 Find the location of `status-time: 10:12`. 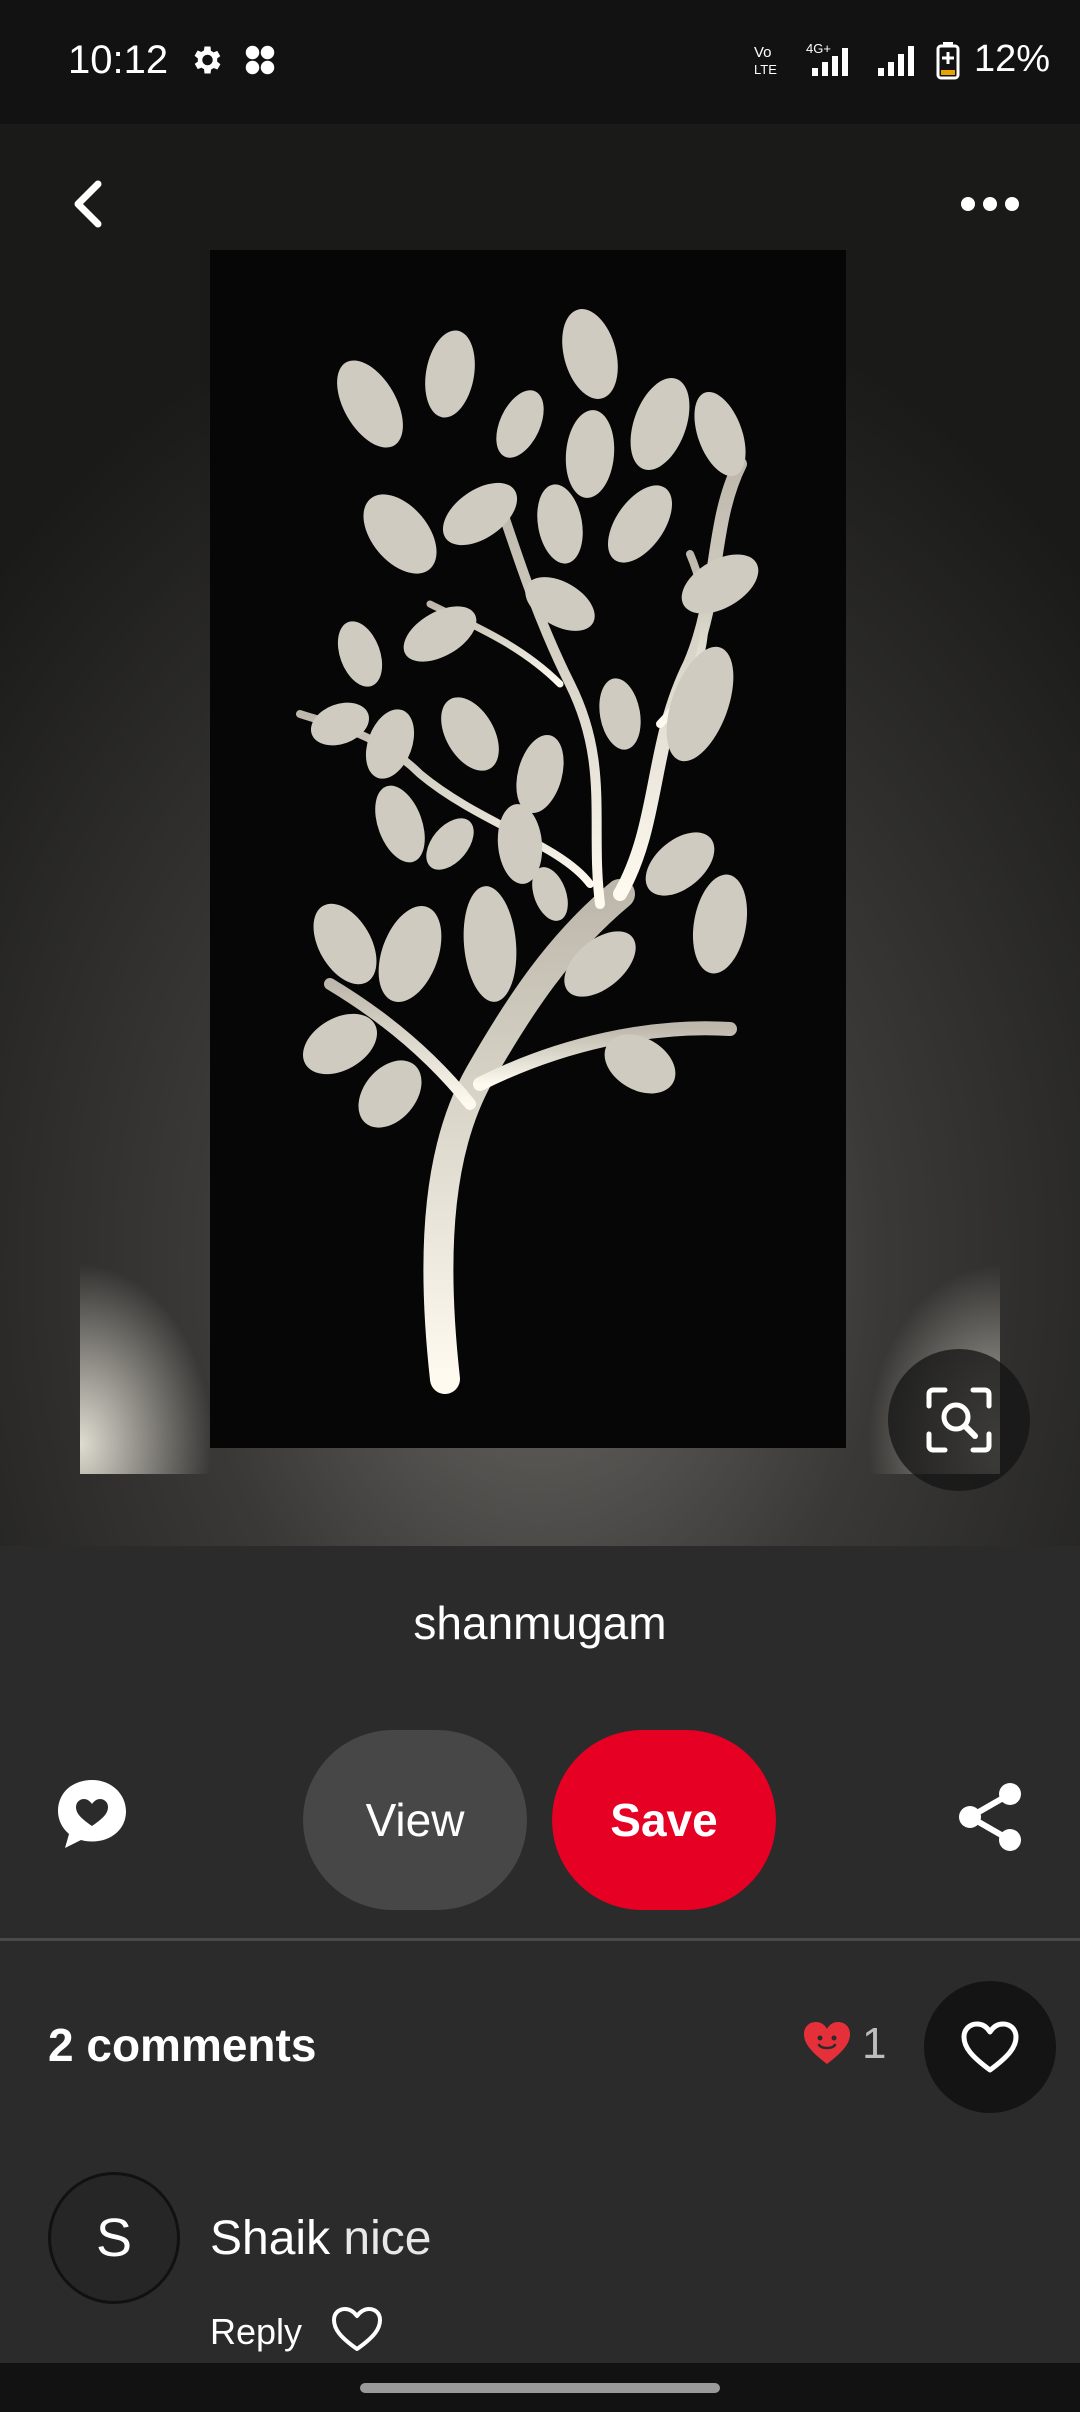

status-time: 10:12 is located at coordinates (118, 60).